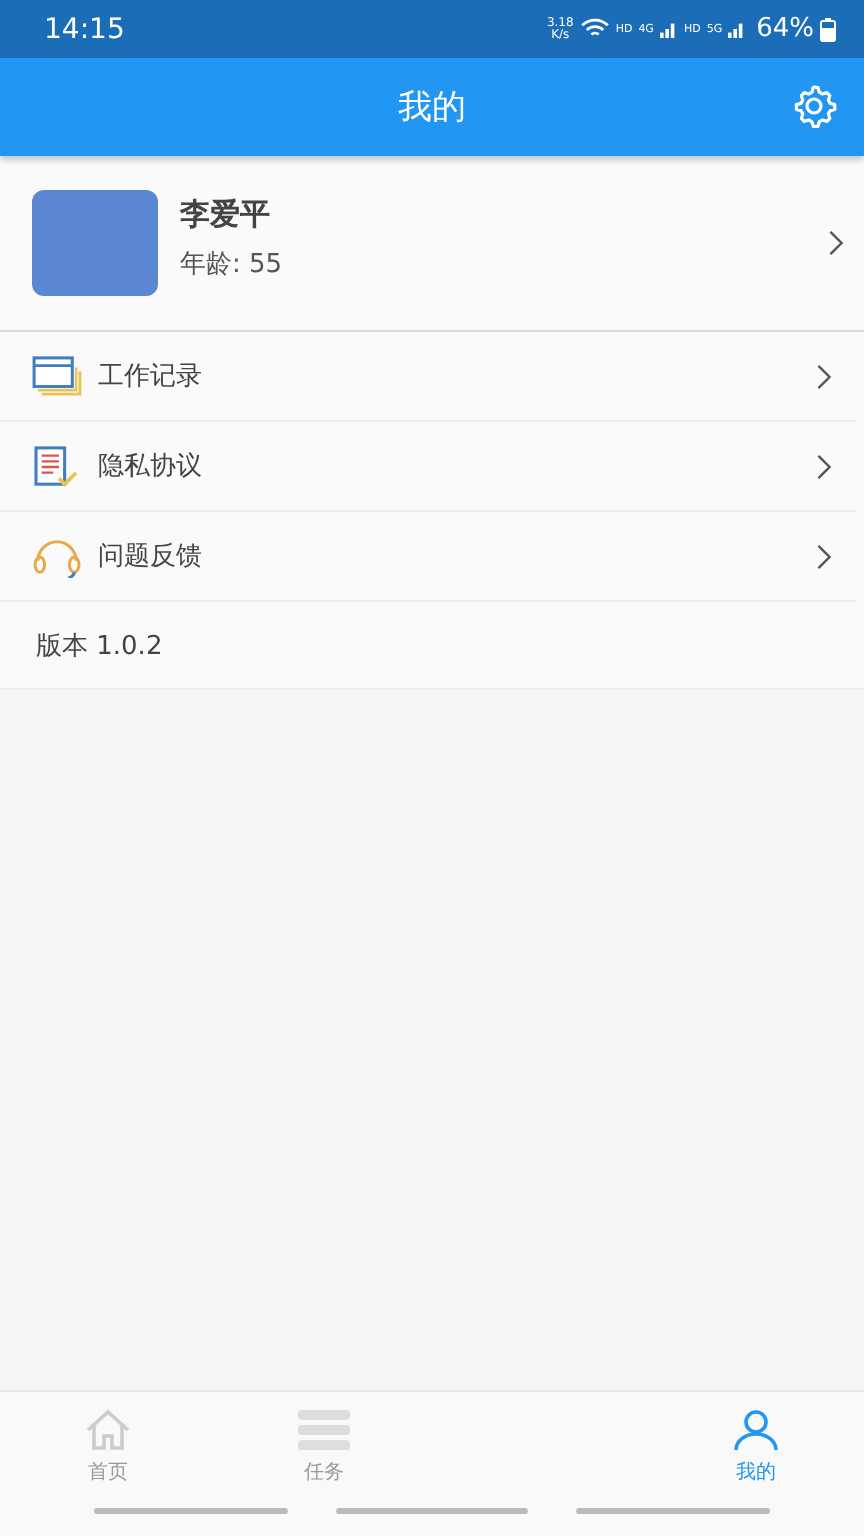  Describe the element at coordinates (99, 646) in the screenshot. I see `version-text: 版本 1.0.2` at that location.